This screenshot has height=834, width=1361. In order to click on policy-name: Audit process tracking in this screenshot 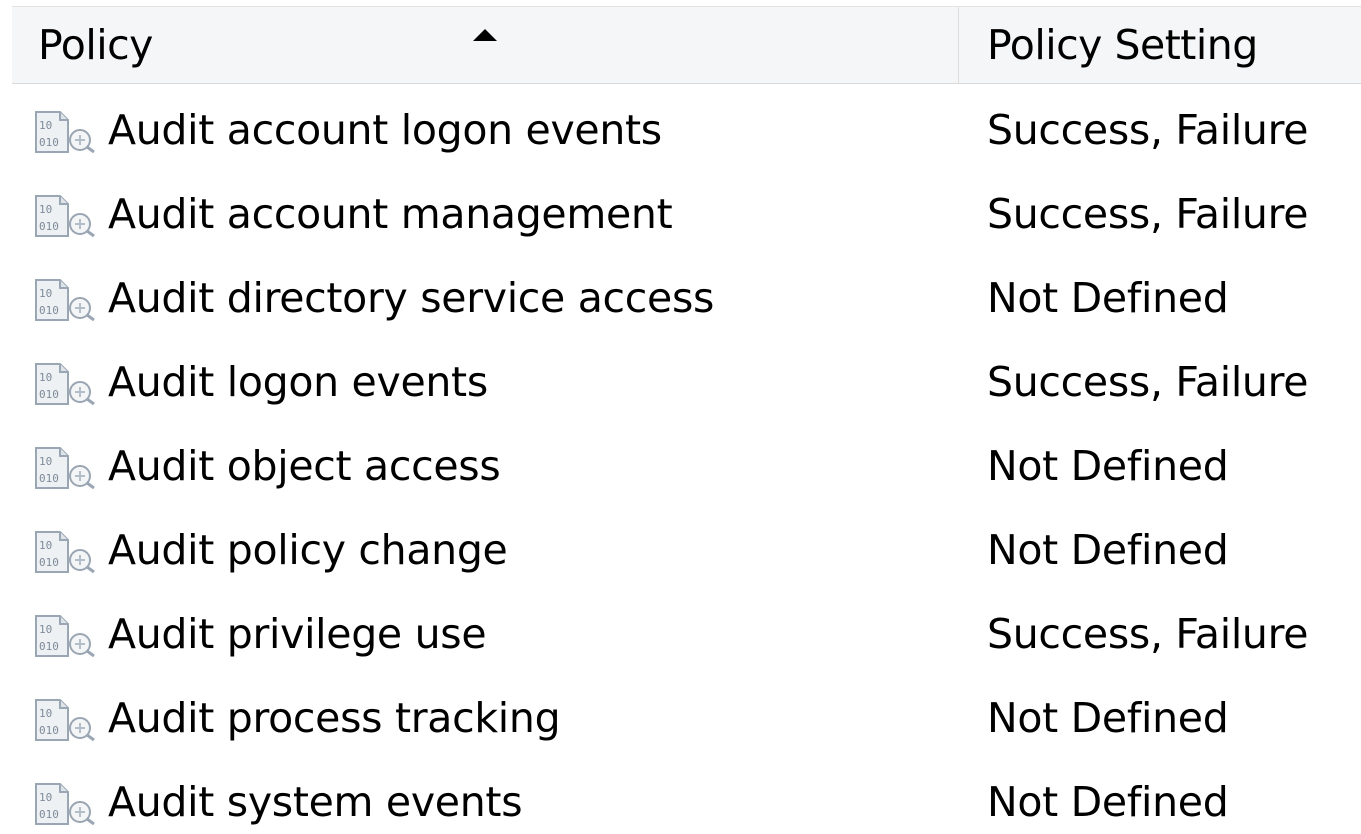, I will do `click(334, 718)`.